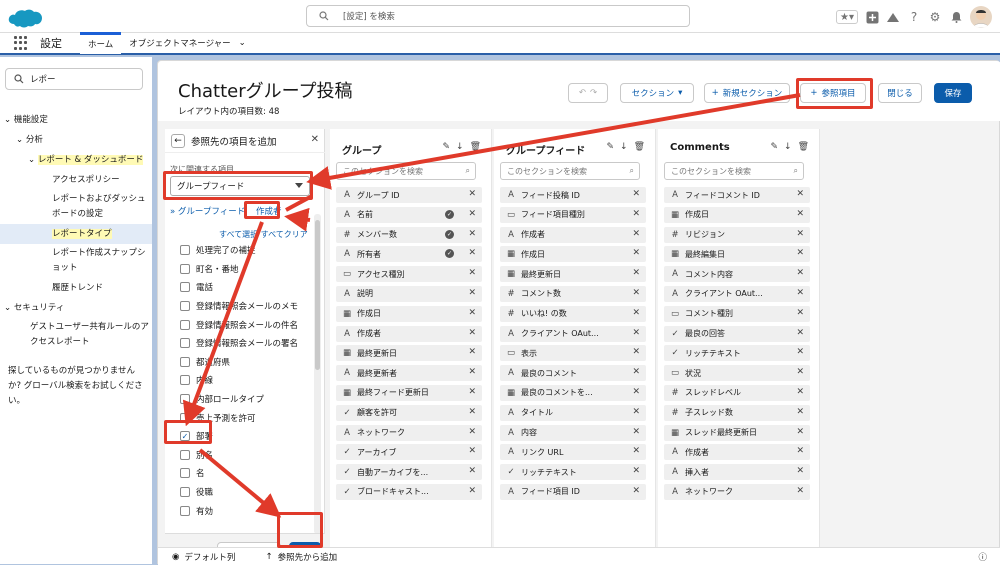 The width and height of the screenshot is (1000, 565). Describe the element at coordinates (737, 234) in the screenshot. I see `field-pill: # リビジョン ✕` at that location.